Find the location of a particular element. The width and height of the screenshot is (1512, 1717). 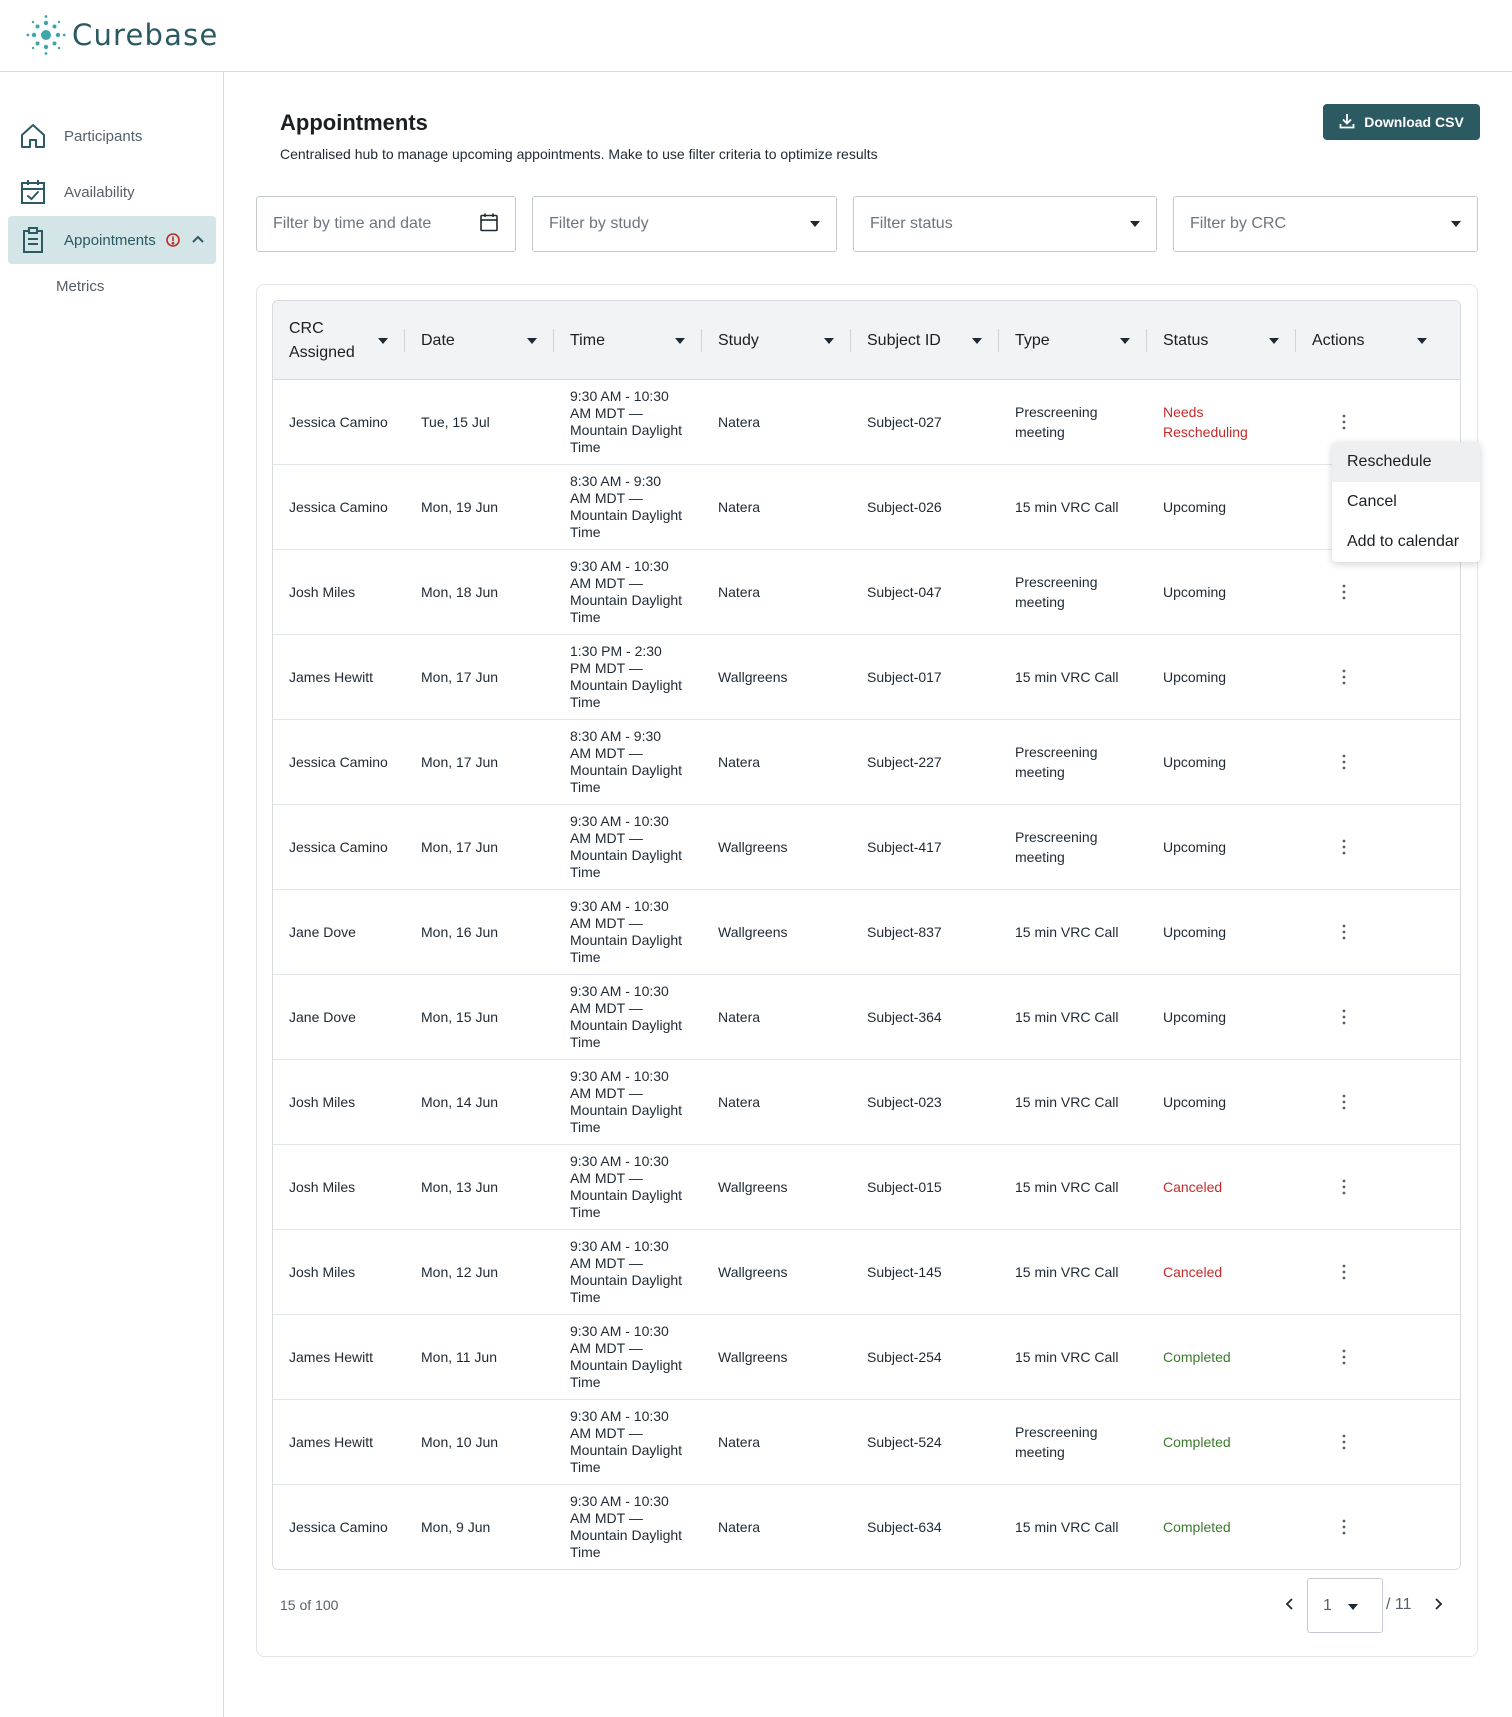

cell-subject-id: Subject-015 is located at coordinates (904, 1187).